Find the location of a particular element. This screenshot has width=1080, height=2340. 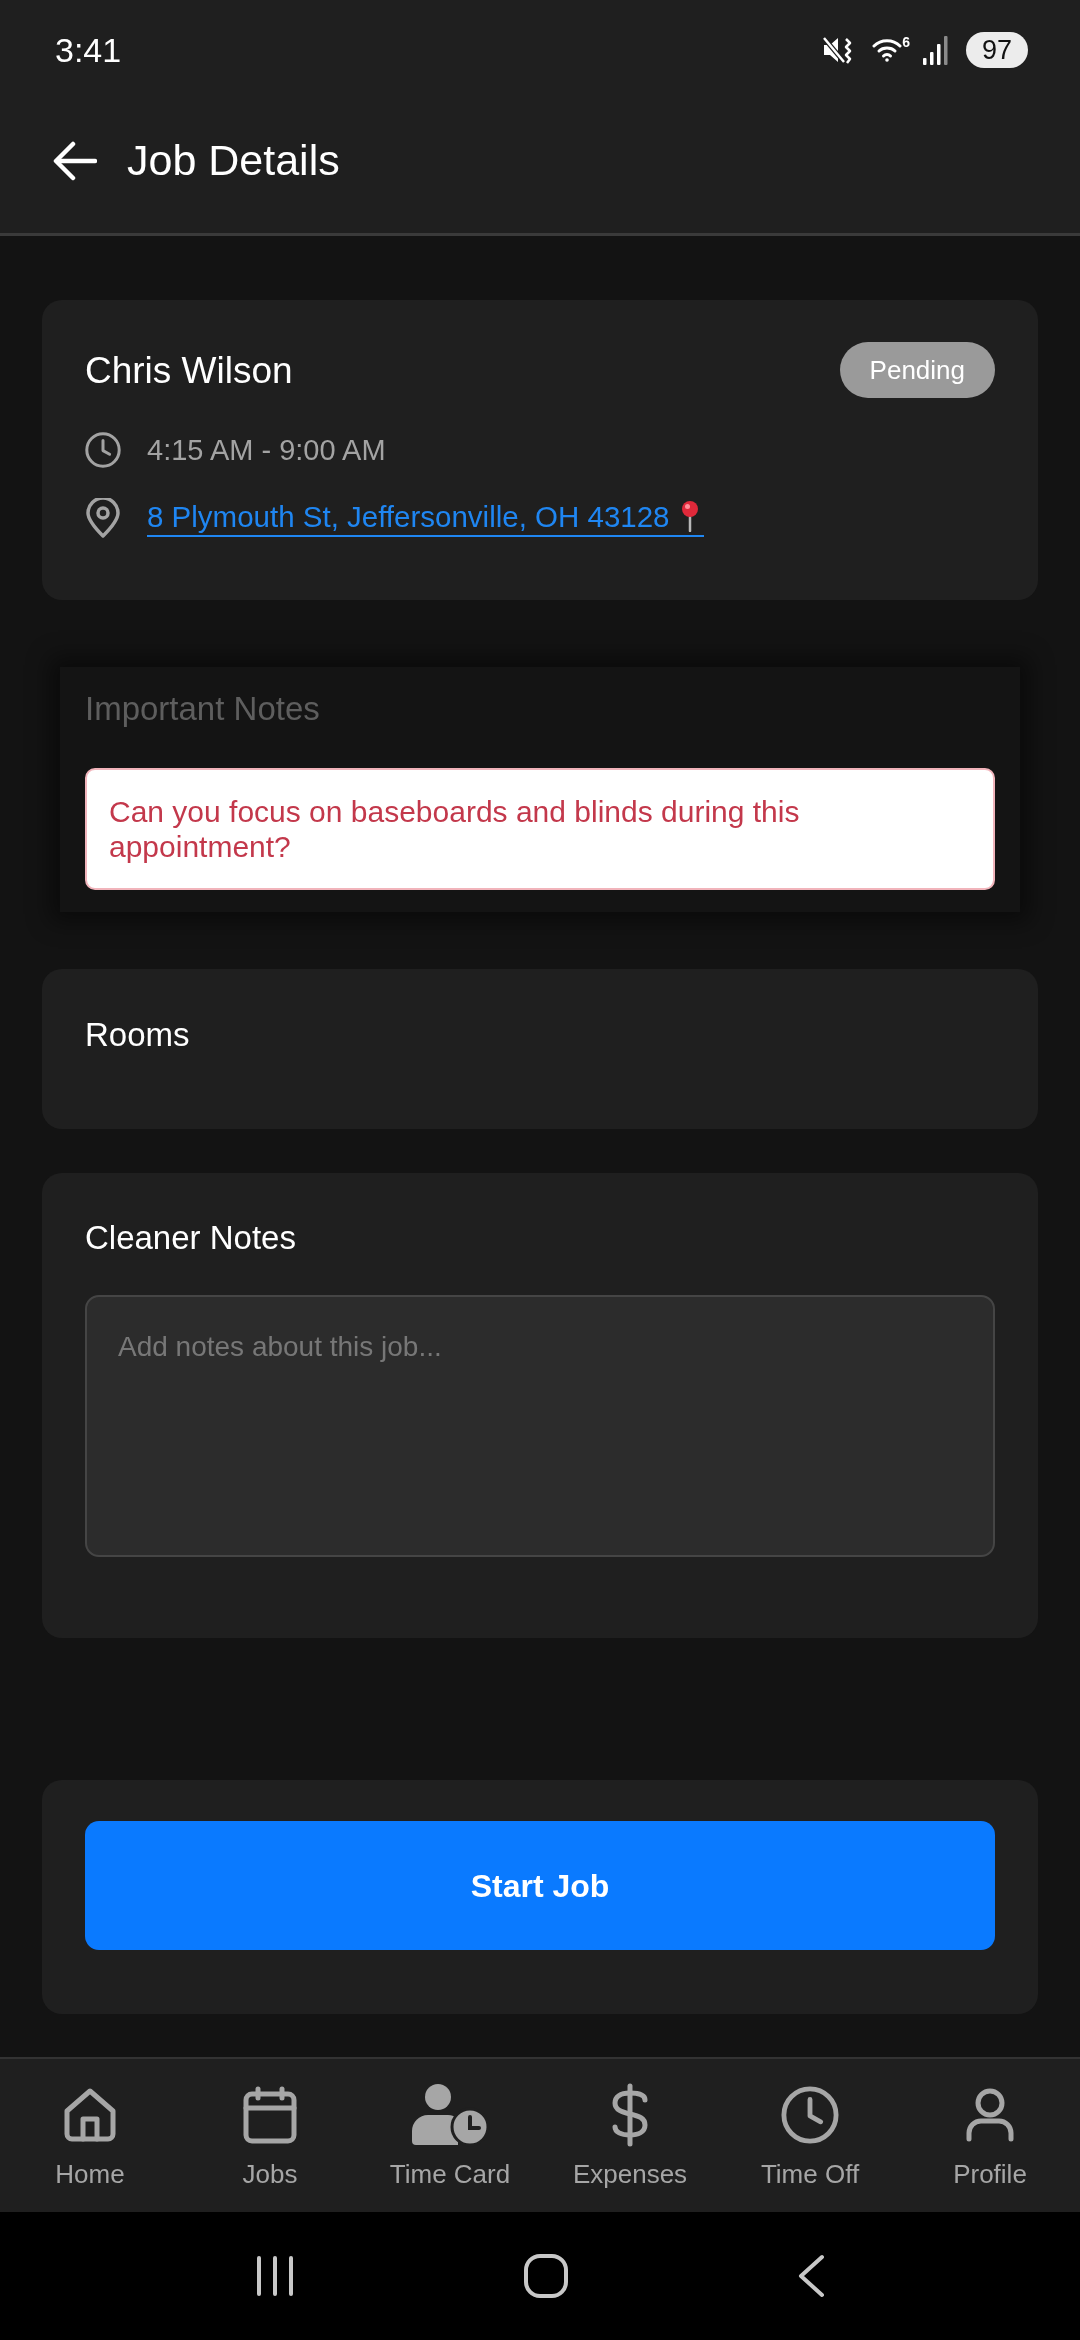

nav-tab: Profile is located at coordinates (990, 2135).